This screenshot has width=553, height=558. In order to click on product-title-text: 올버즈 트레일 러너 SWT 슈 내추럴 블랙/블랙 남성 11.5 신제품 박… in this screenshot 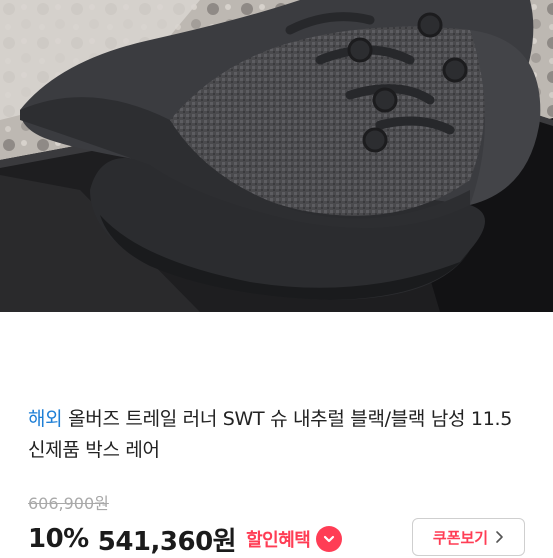, I will do `click(270, 434)`.